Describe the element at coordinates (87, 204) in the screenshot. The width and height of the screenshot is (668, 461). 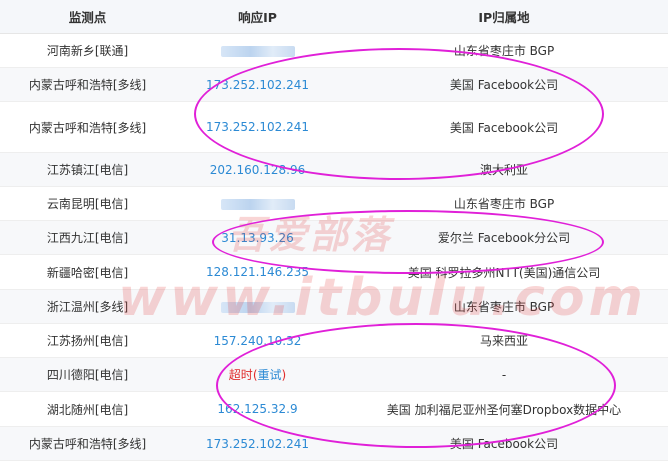
I see `cell-location: 云南昆明[电信]` at that location.